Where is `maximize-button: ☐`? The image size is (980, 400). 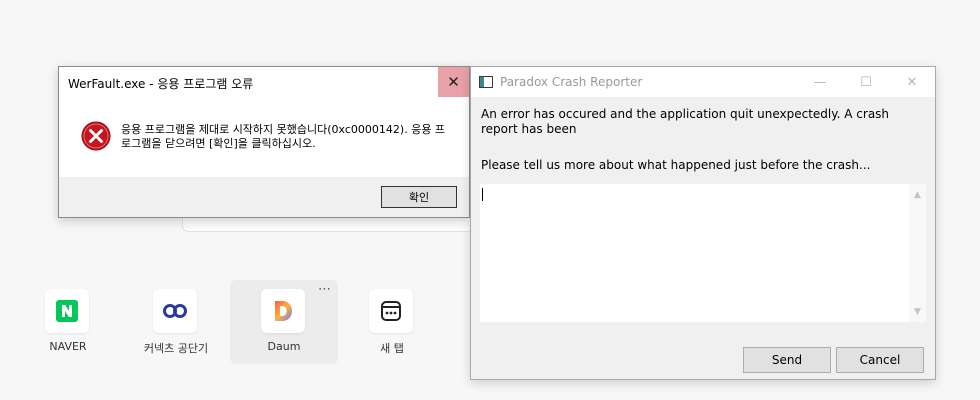
maximize-button: ☐ is located at coordinates (866, 82).